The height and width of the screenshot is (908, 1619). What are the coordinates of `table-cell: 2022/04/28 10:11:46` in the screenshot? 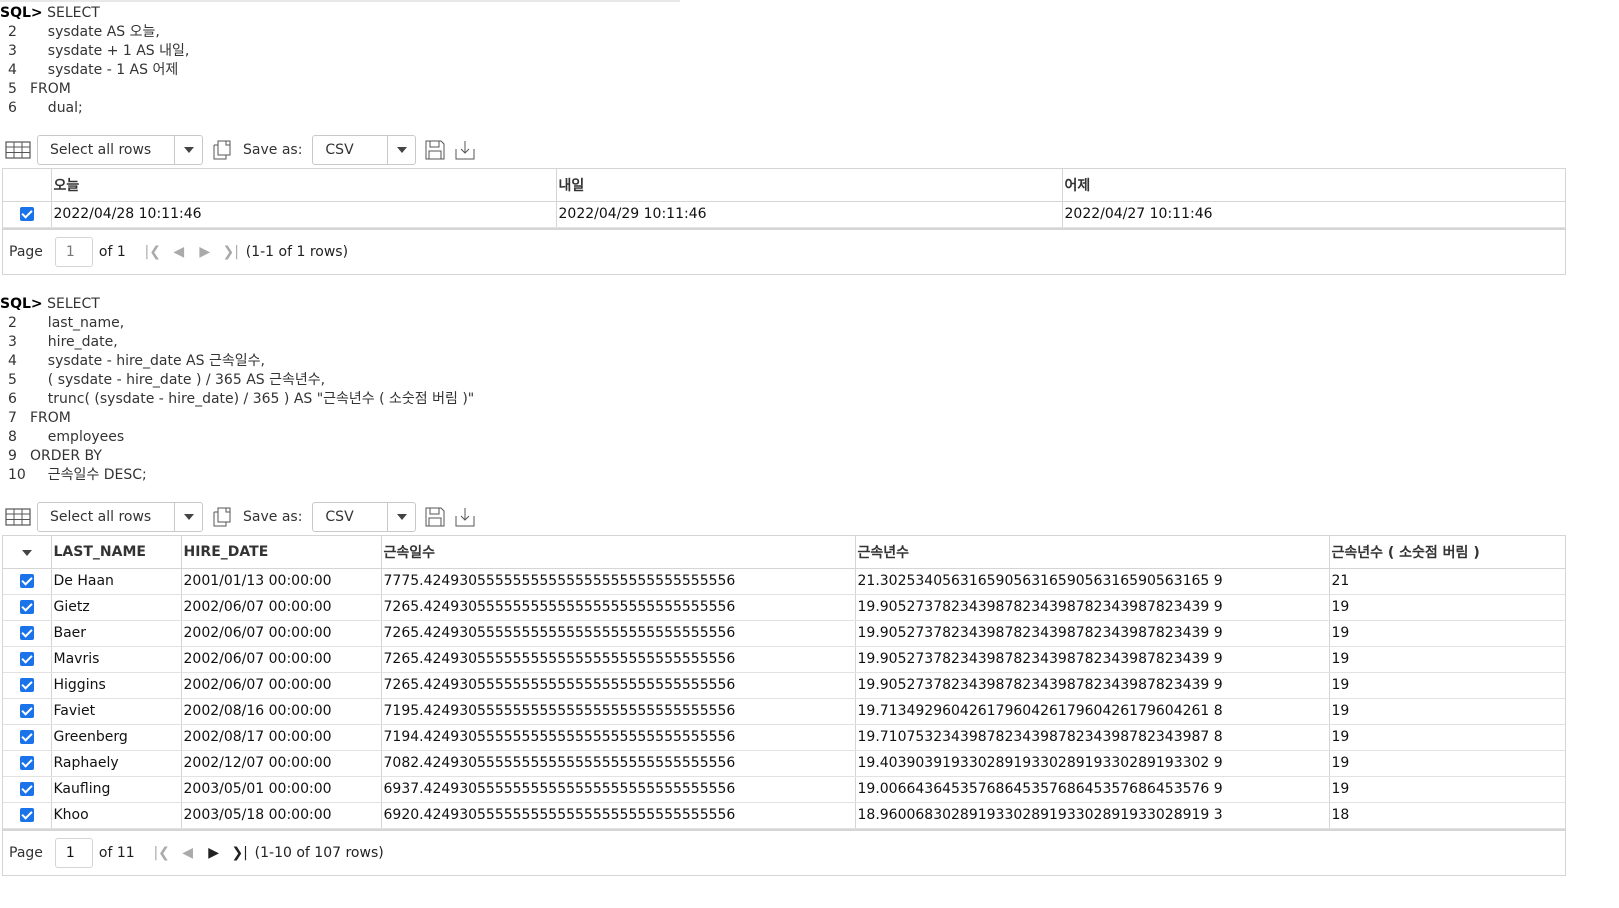 It's located at (304, 214).